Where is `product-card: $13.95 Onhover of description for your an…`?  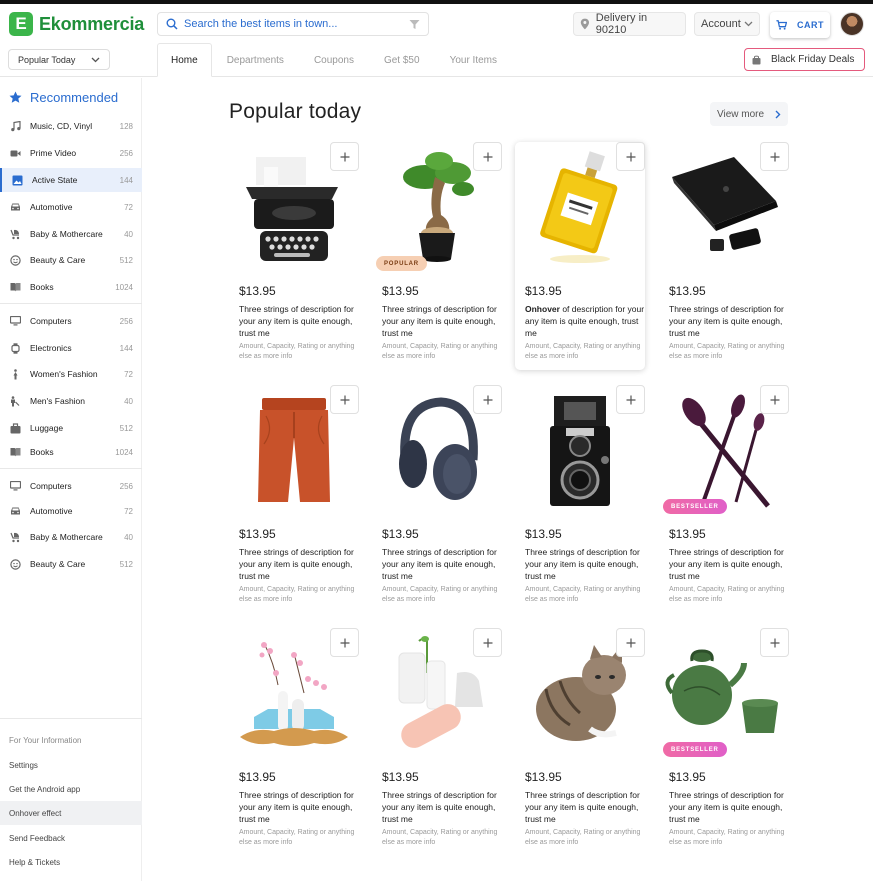
product-card: $13.95 Onhover of description for your an… is located at coordinates (580, 256).